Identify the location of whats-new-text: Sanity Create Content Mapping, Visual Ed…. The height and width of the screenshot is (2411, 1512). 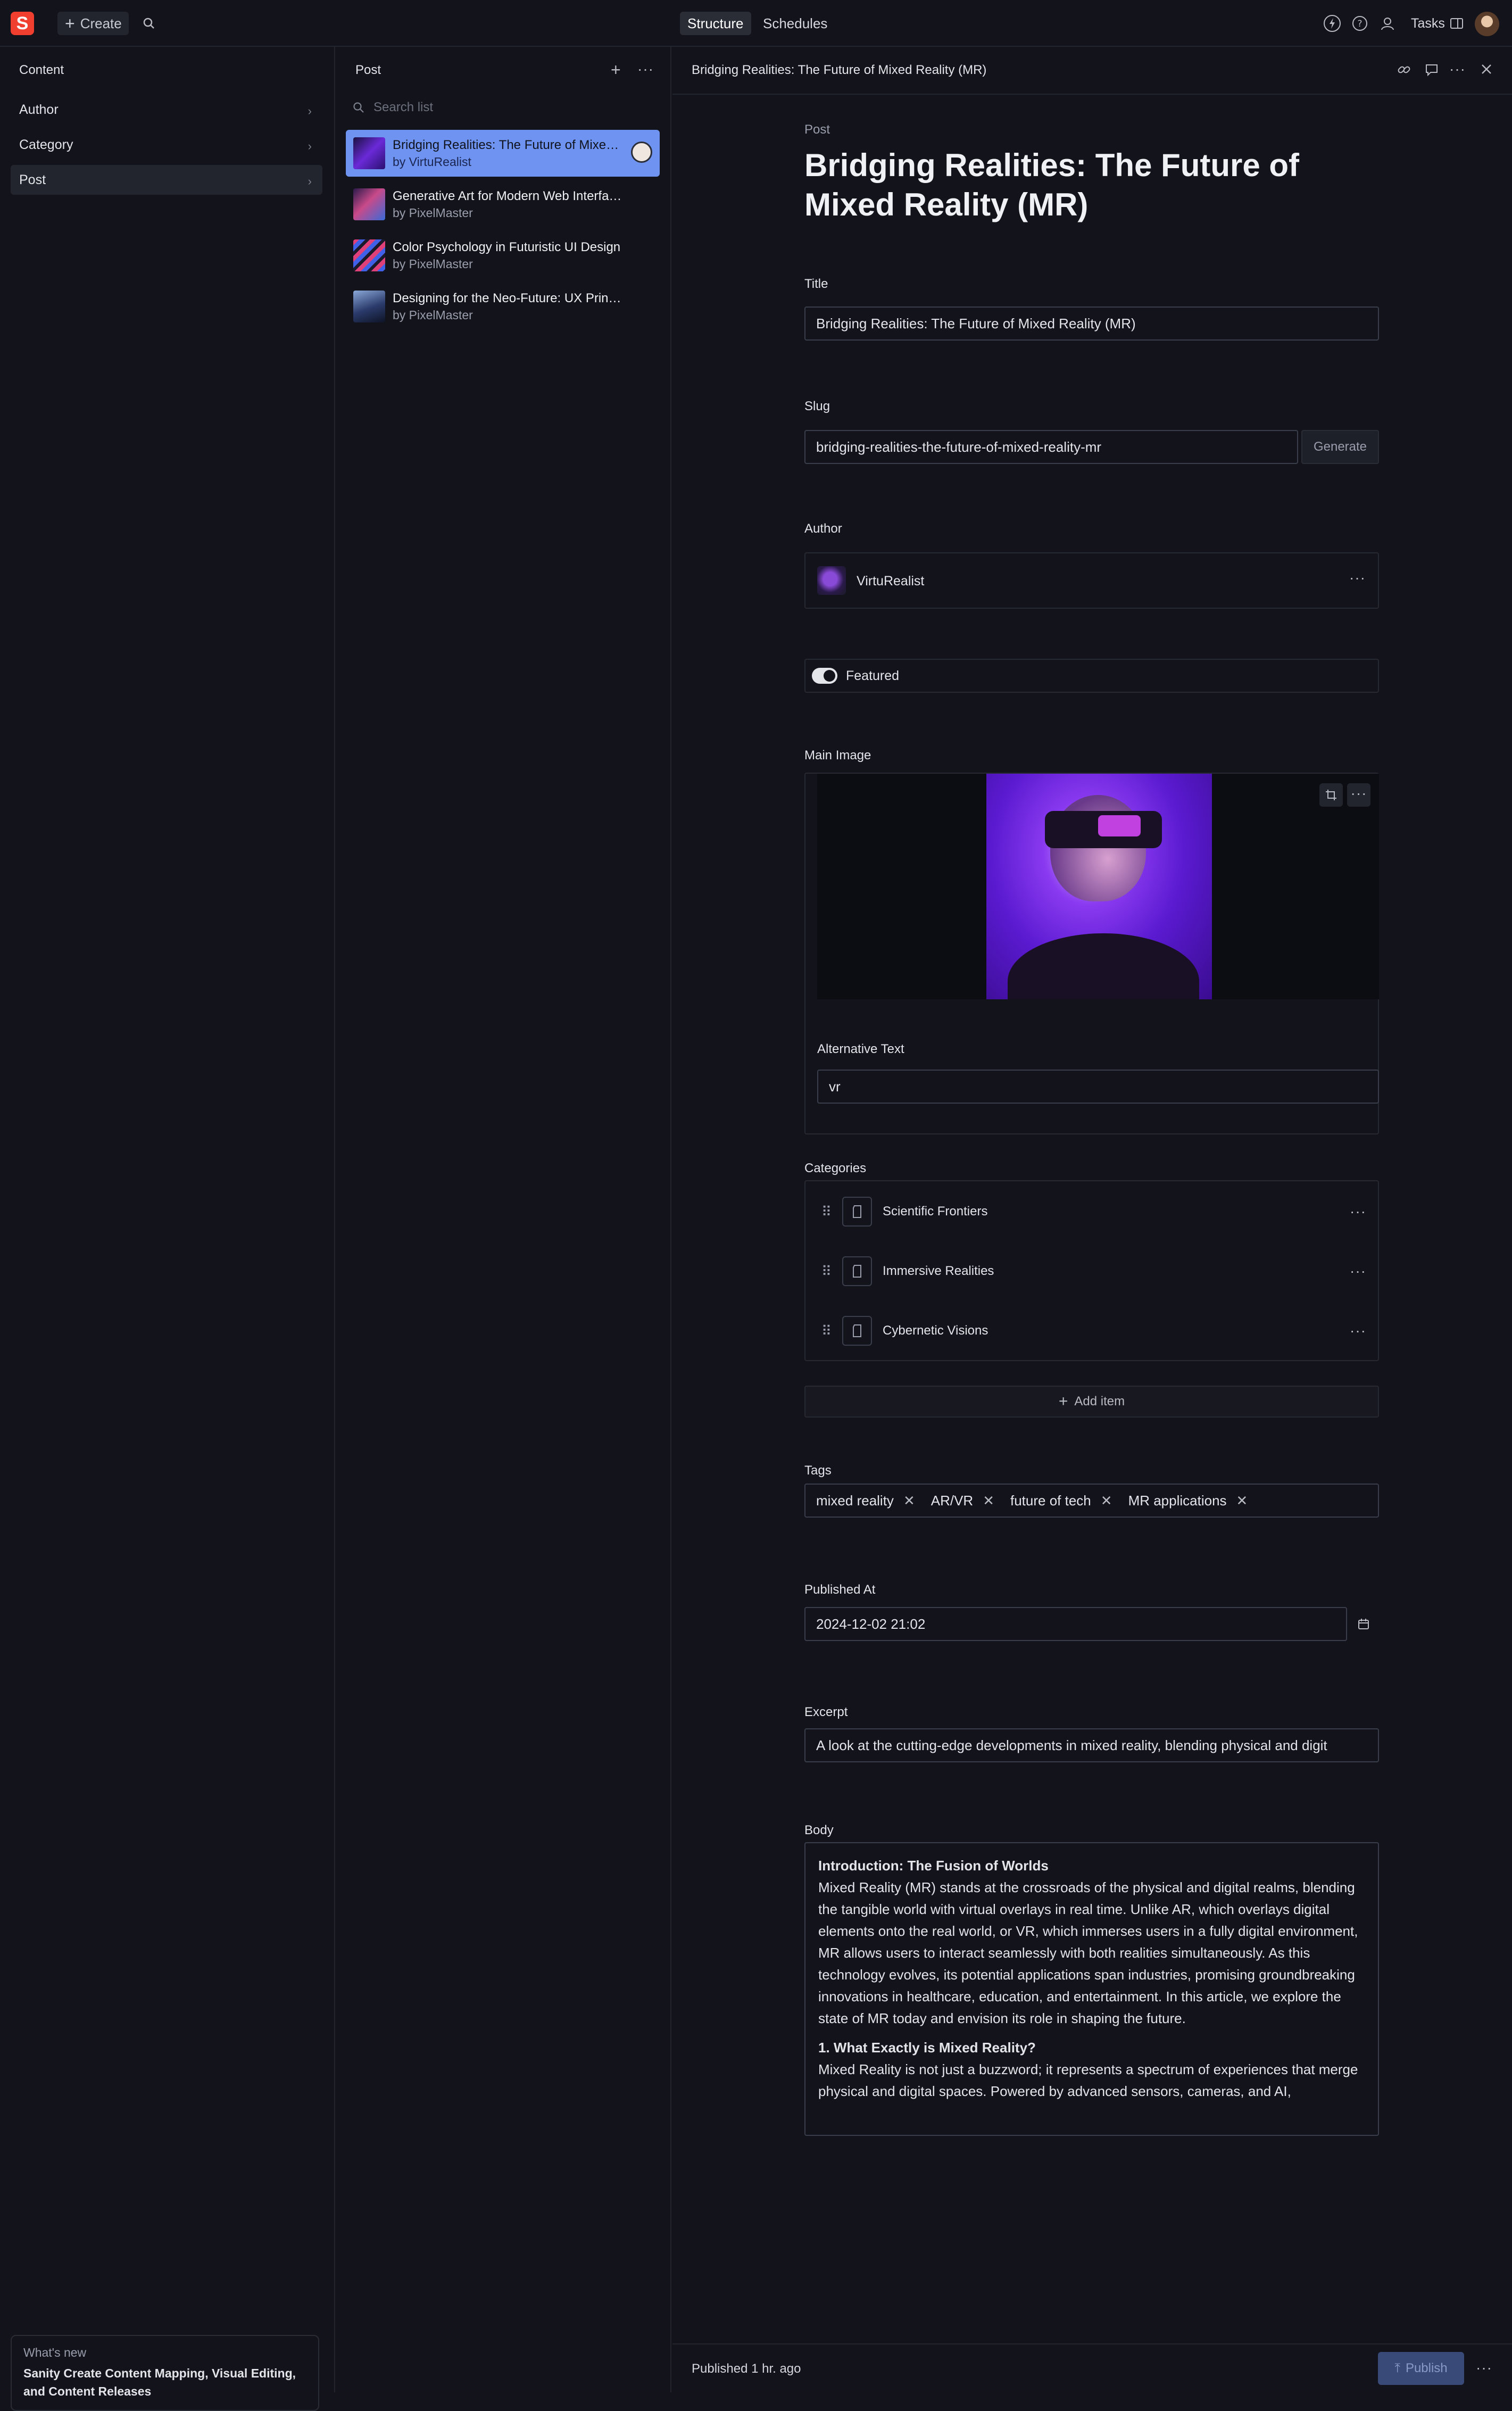
(159, 2382).